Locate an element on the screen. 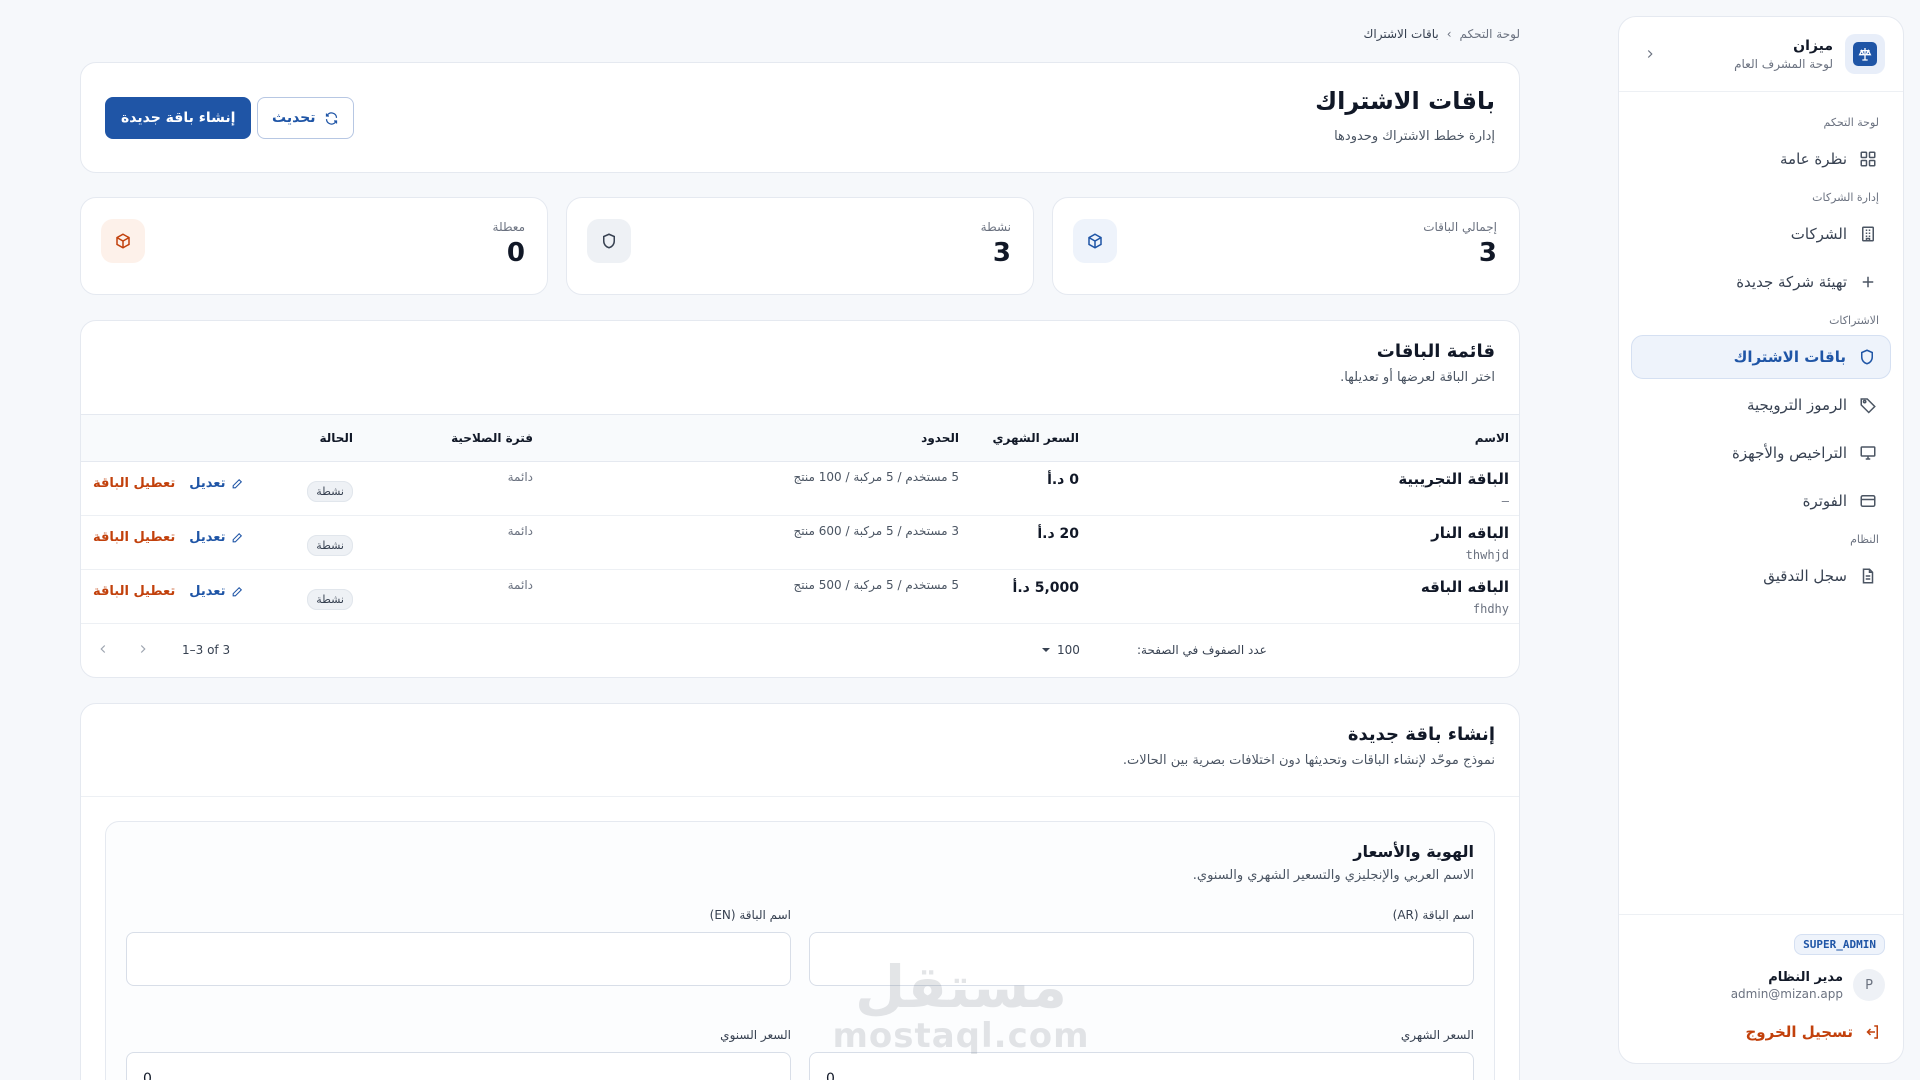 This screenshot has height=1080, width=1920. stat-card-disabled: معطلة 0 is located at coordinates (314, 246).